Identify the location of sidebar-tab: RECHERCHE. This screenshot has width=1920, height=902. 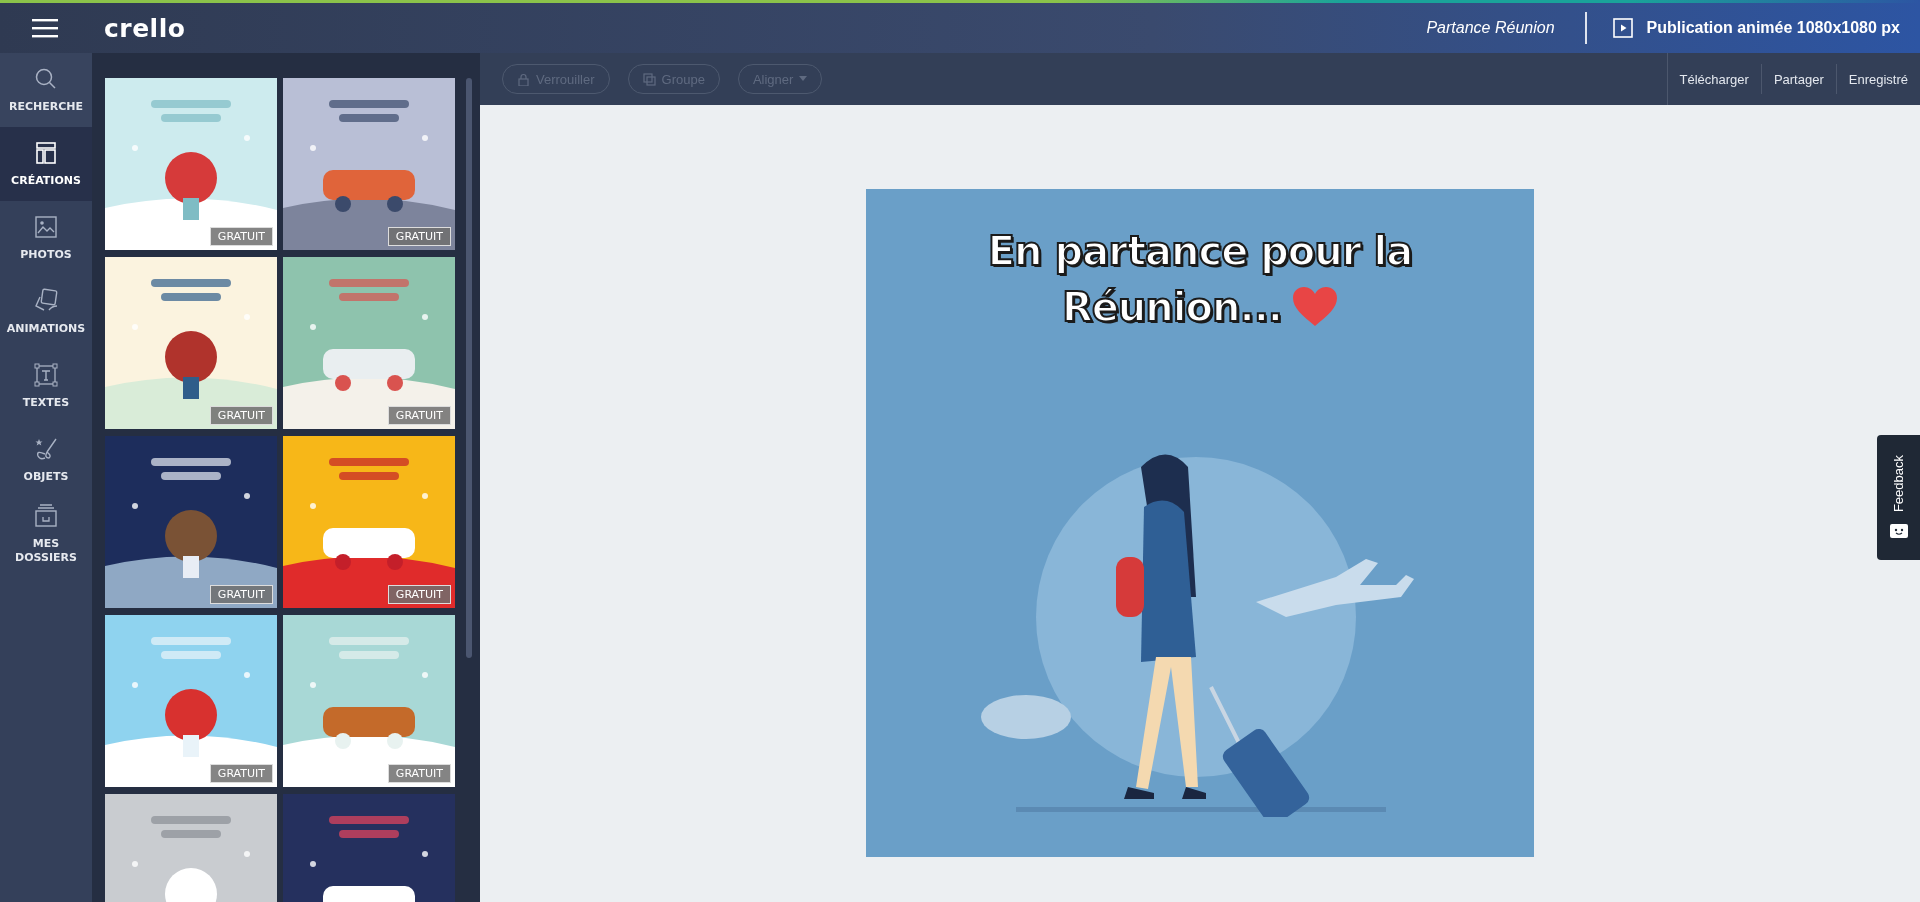
(46, 90).